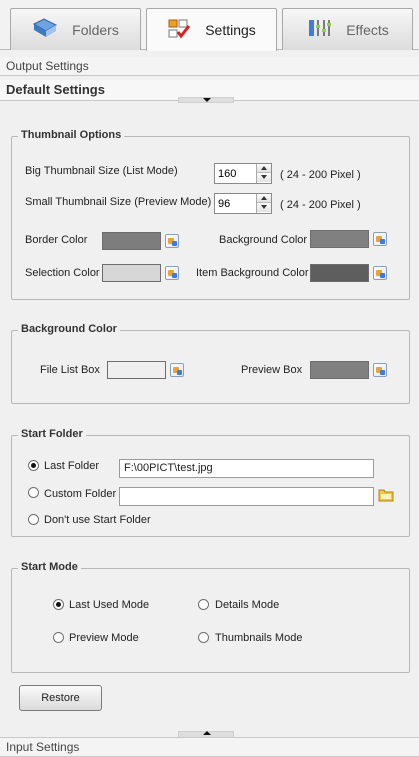 The image size is (419, 757). I want to click on thumbnails-mode-radio, so click(203, 637).